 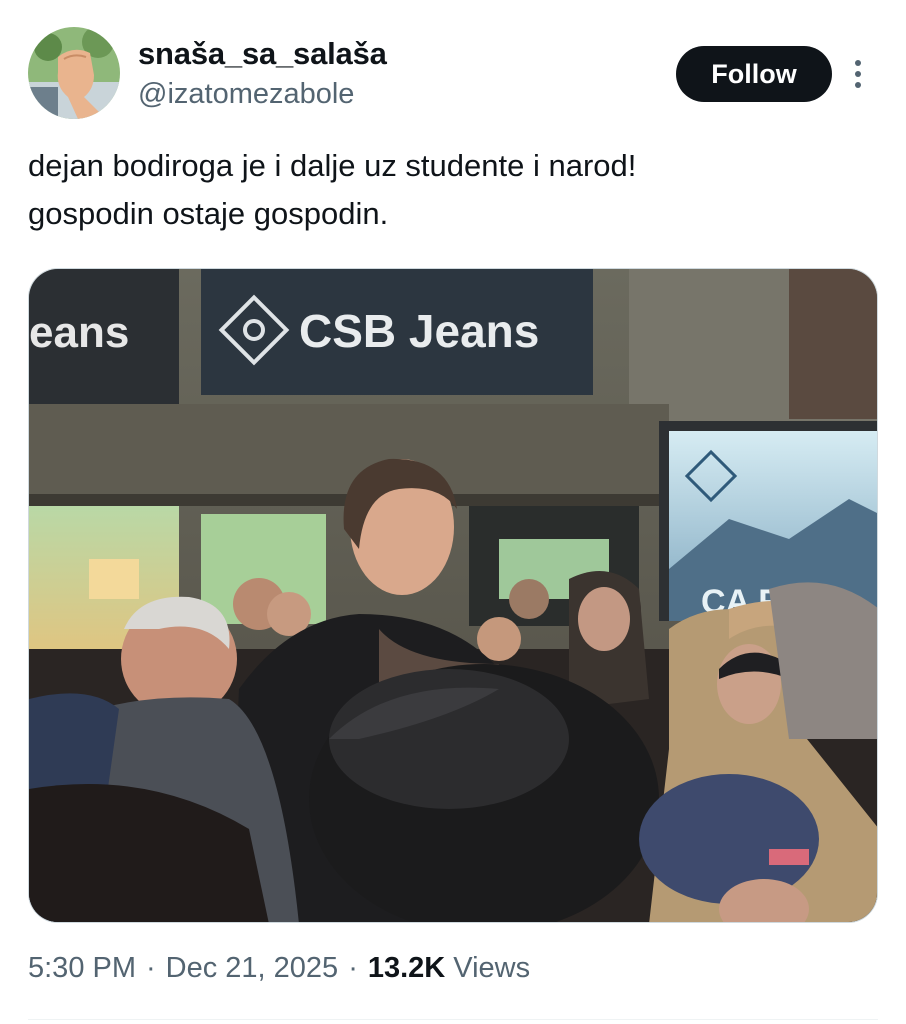 What do you see at coordinates (491, 968) in the screenshot?
I see `views-label: Views` at bounding box center [491, 968].